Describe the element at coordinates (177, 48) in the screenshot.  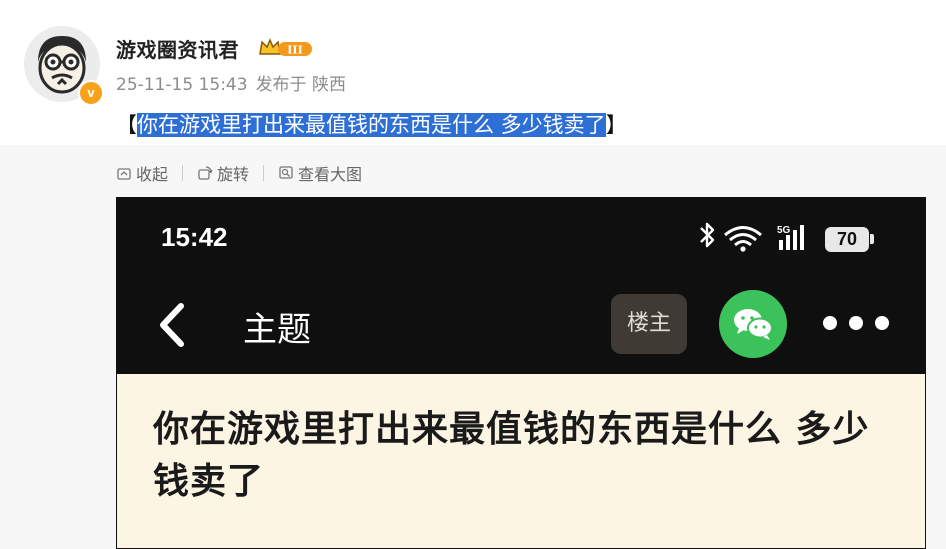
I see `author-name: 游戏圈资讯君` at that location.